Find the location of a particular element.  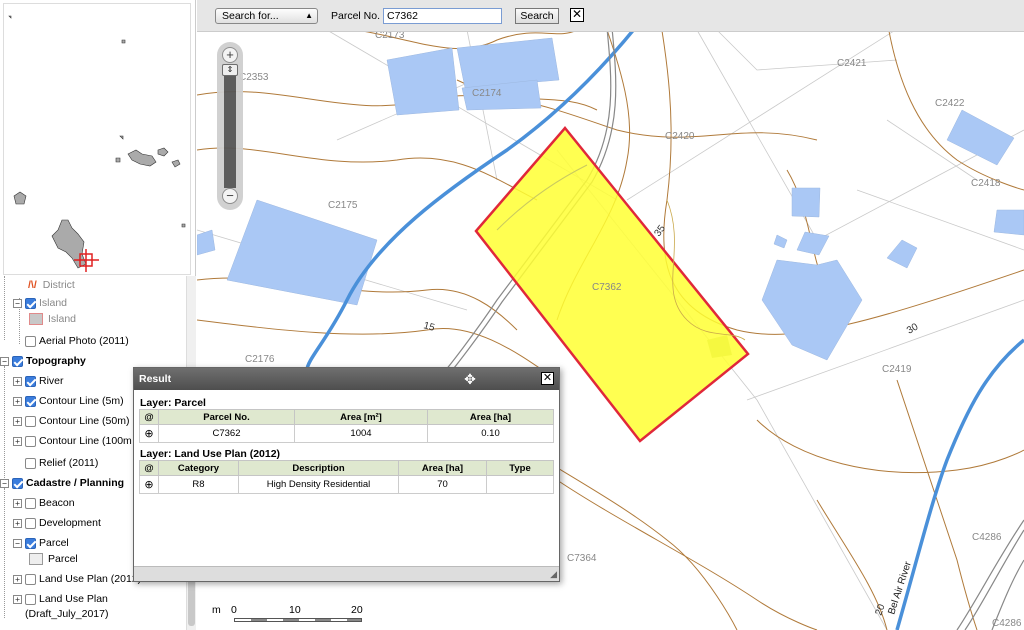

area-ha-cell: 70 is located at coordinates (442, 484).